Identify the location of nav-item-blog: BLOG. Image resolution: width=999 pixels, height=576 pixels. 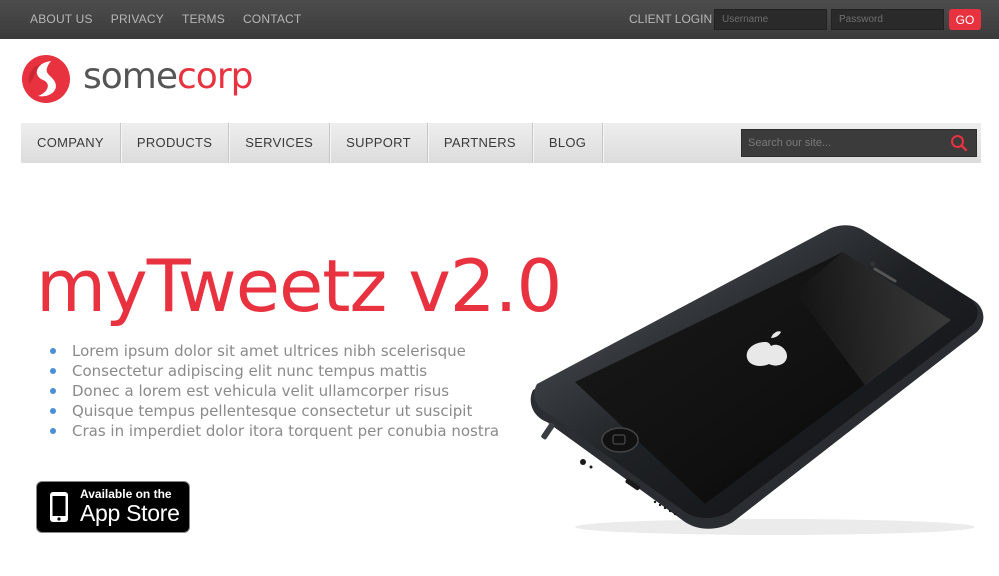
(568, 143).